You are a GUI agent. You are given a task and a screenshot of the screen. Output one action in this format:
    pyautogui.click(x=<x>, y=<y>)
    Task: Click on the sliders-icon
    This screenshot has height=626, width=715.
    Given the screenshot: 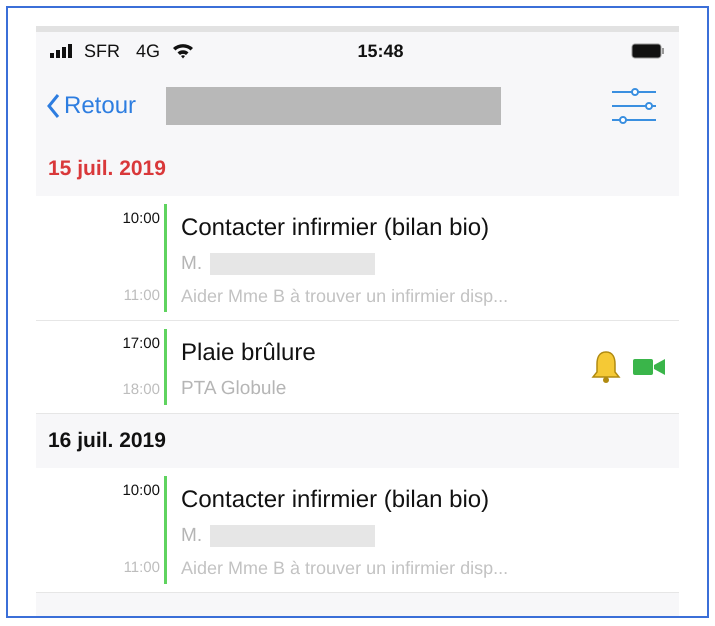 What is the action you would take?
    pyautogui.click(x=634, y=106)
    